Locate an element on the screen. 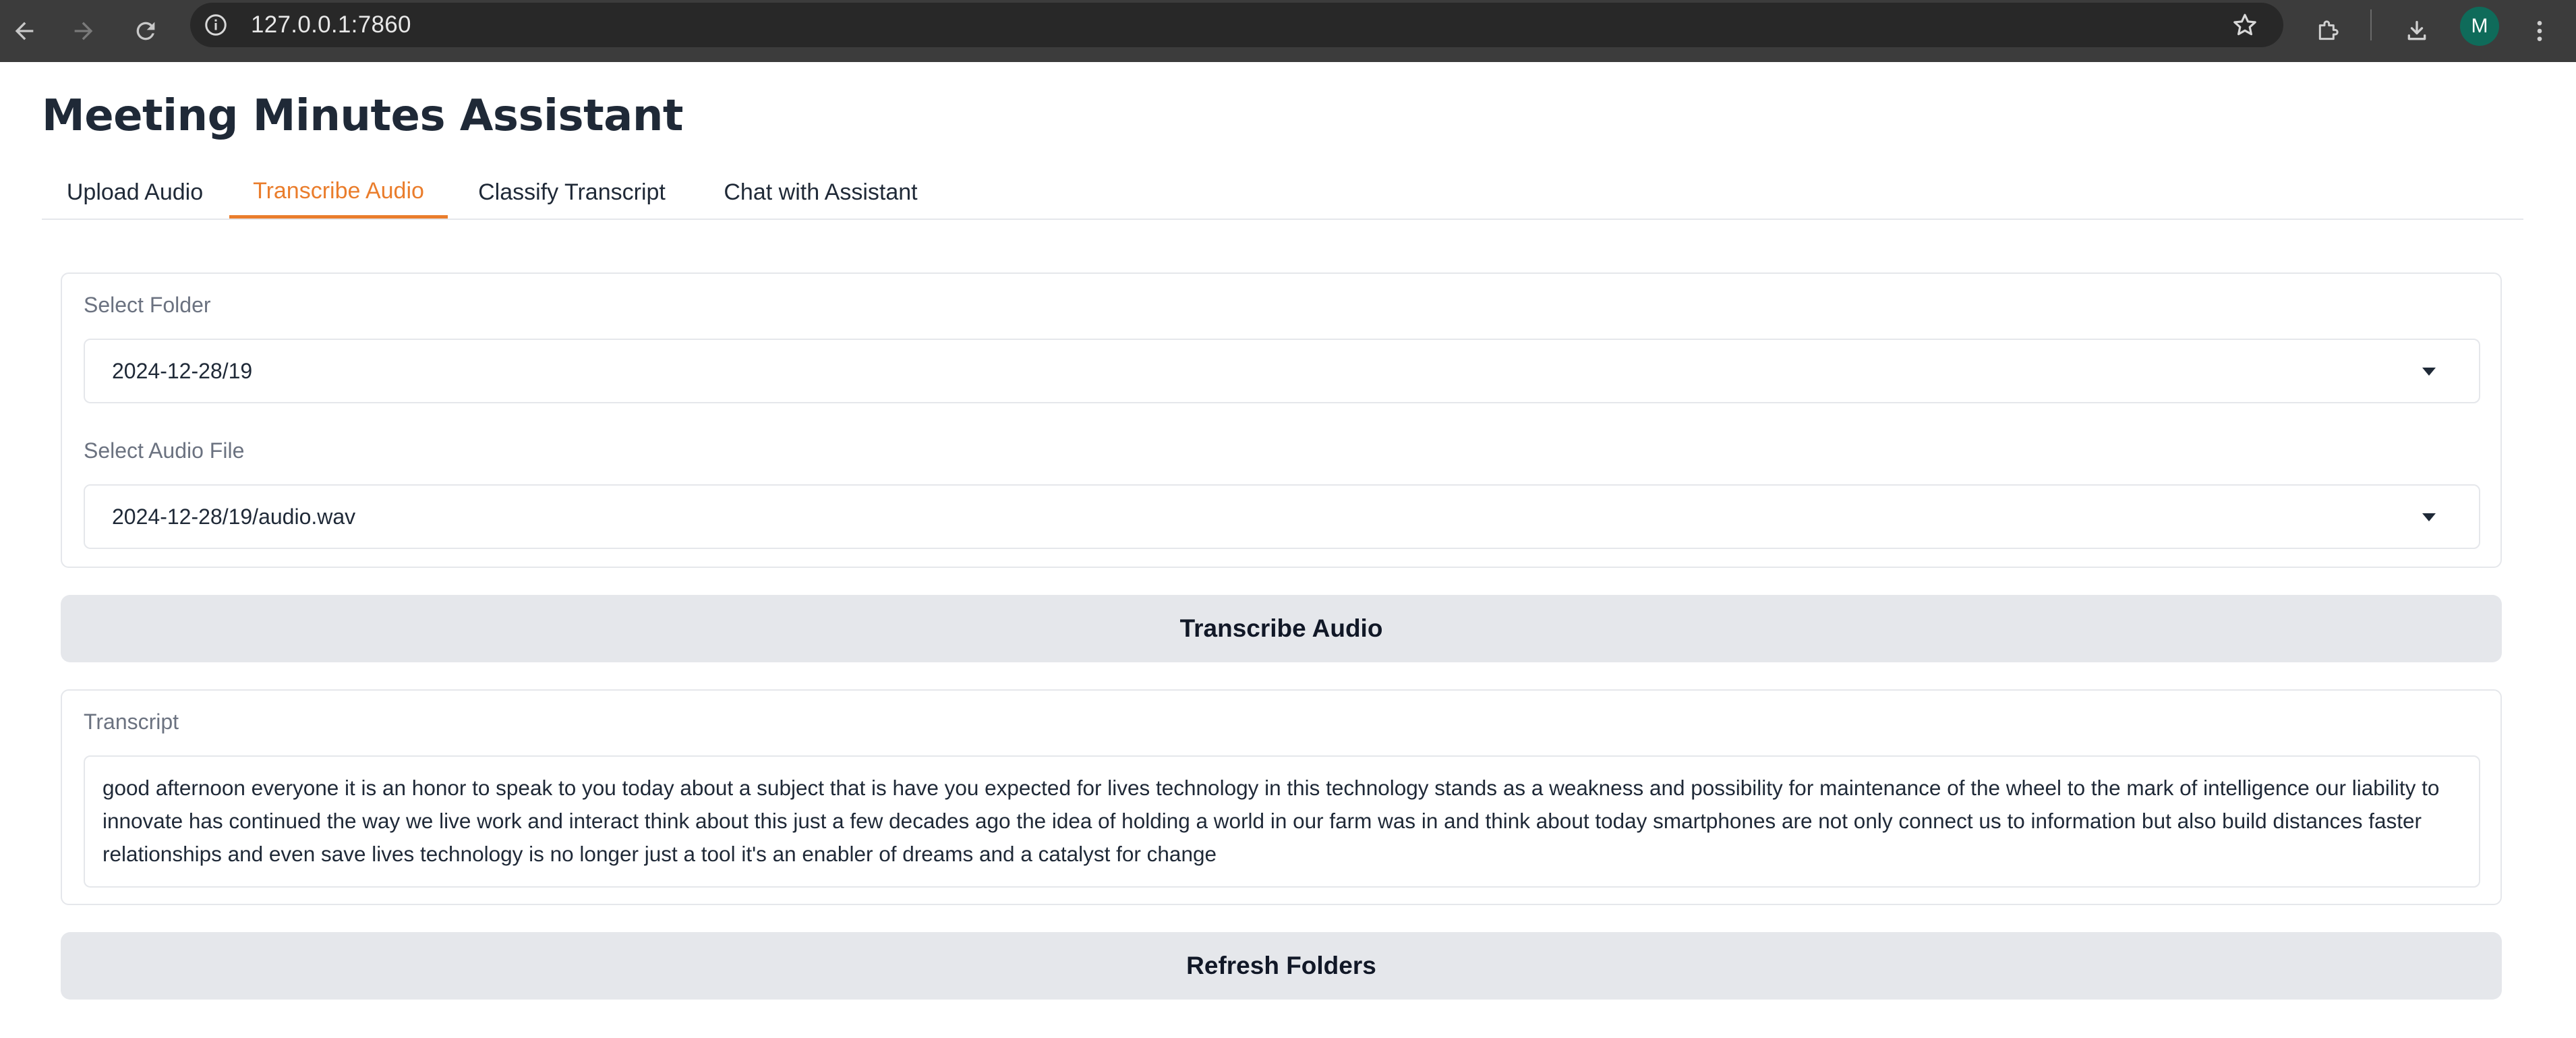 Image resolution: width=2576 pixels, height=1038 pixels. transcribe-audio-button: Transcribe Audio is located at coordinates (1281, 628).